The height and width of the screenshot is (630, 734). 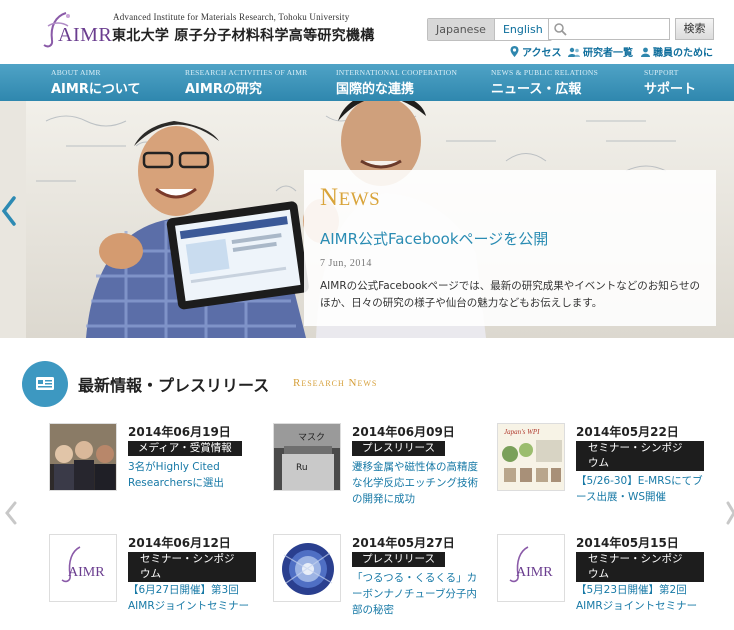 What do you see at coordinates (683, 53) in the screenshot?
I see `util-link-label: 職員のために` at bounding box center [683, 53].